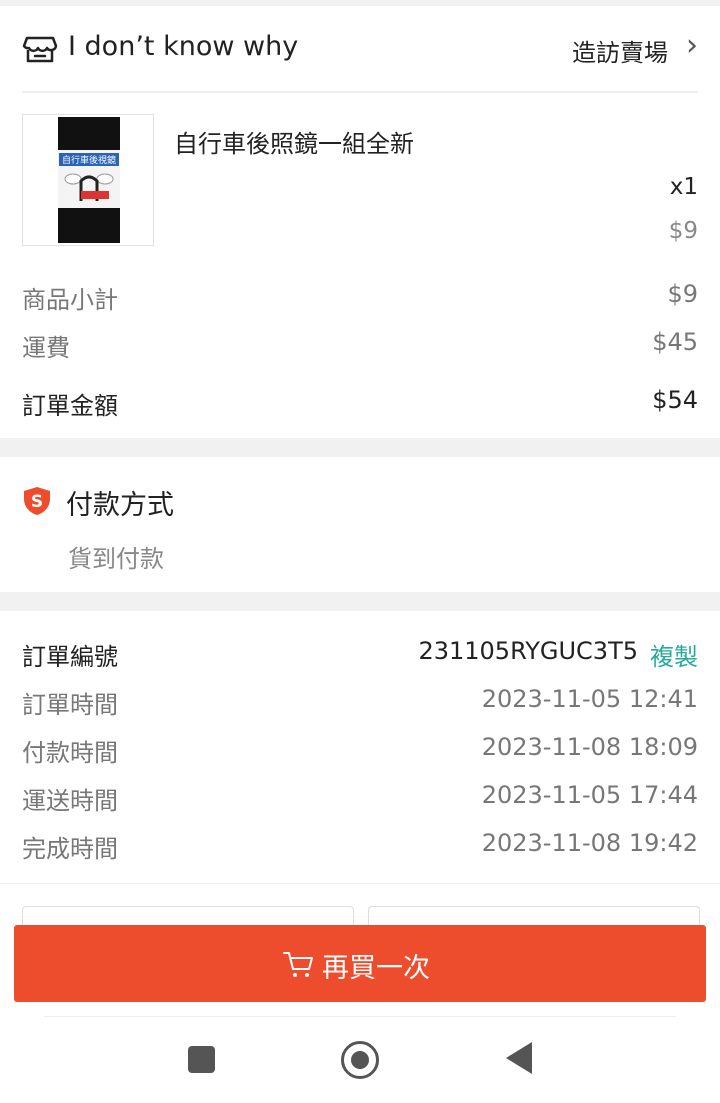 This screenshot has width=720, height=1103. Describe the element at coordinates (589, 843) in the screenshot. I see `completion-time-value: 2023-11-08 19:42` at that location.